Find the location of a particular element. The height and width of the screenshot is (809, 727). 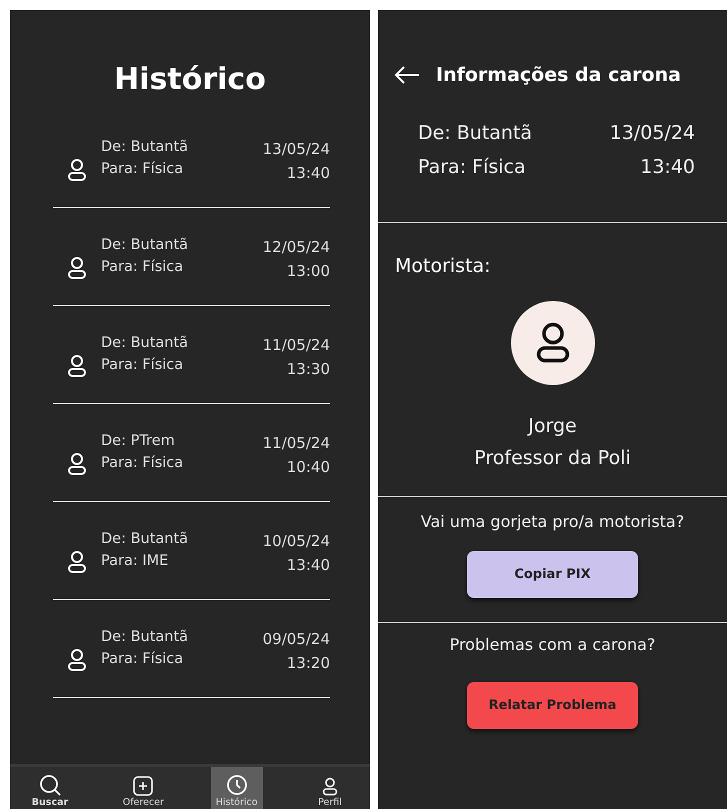

screen-title: Histórico is located at coordinates (190, 79).